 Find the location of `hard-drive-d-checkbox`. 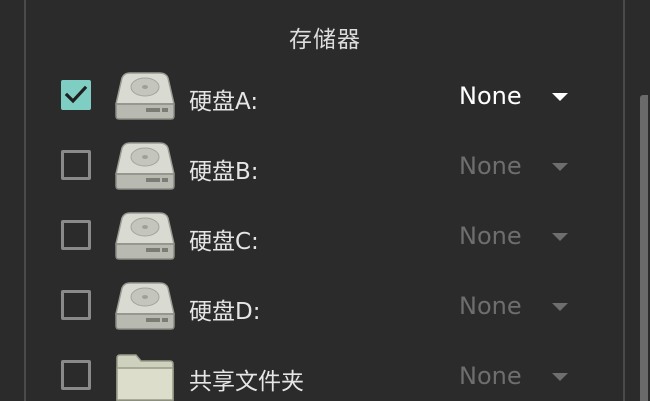

hard-drive-d-checkbox is located at coordinates (76, 305).